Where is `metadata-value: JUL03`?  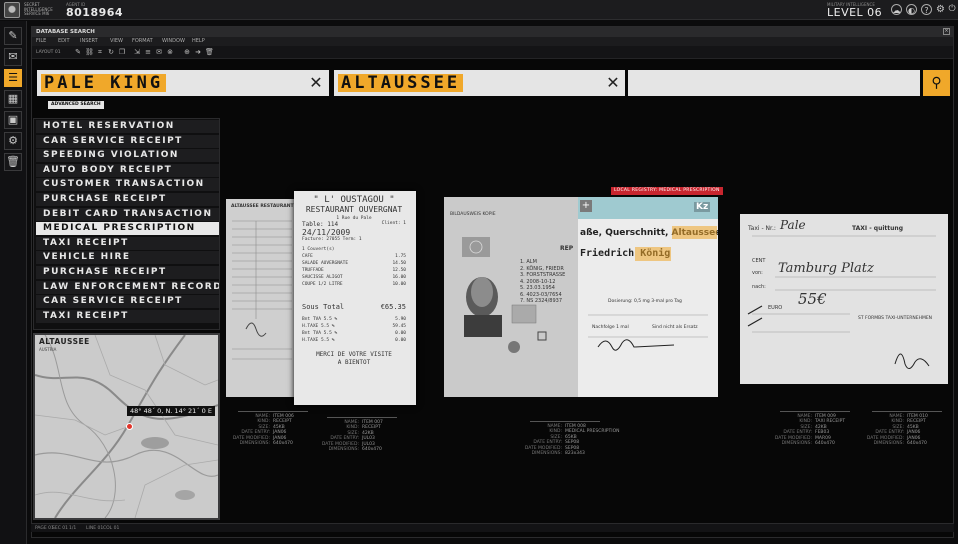
metadata-value: JUL03 is located at coordinates (368, 439).